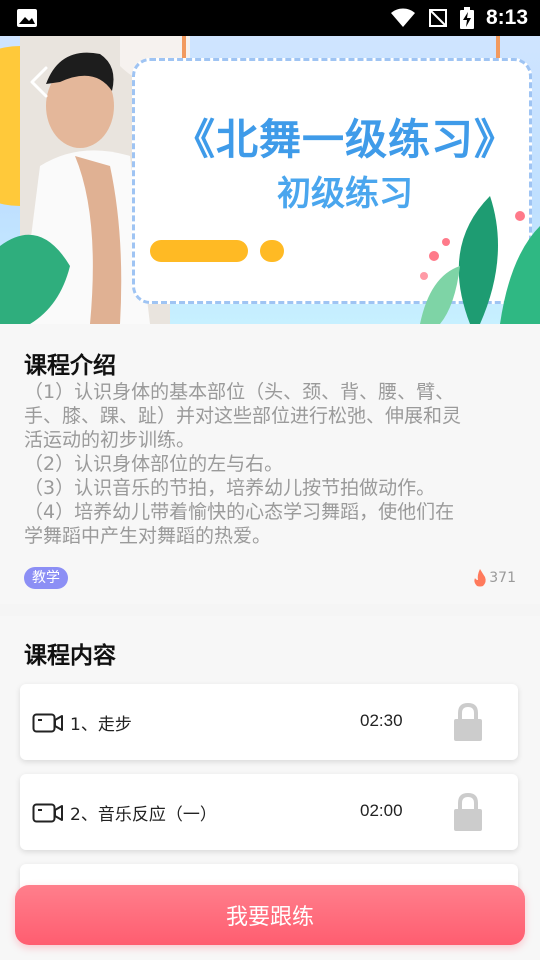  What do you see at coordinates (437, 18) in the screenshot?
I see `no-signal-icon` at bounding box center [437, 18].